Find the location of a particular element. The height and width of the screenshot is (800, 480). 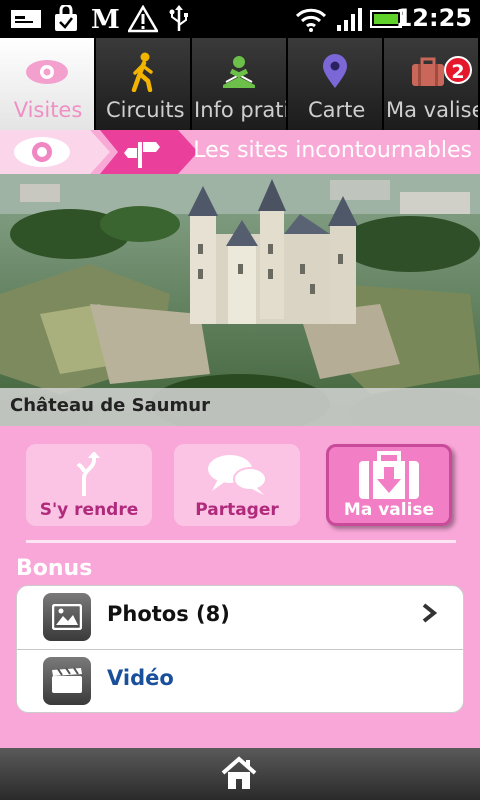

bonus-list: Photos (8) Vidéo is located at coordinates (240, 649).